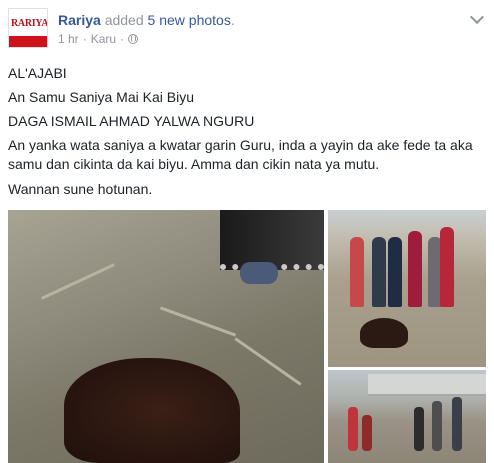 The image size is (494, 463). What do you see at coordinates (133, 39) in the screenshot?
I see `globe-icon` at bounding box center [133, 39].